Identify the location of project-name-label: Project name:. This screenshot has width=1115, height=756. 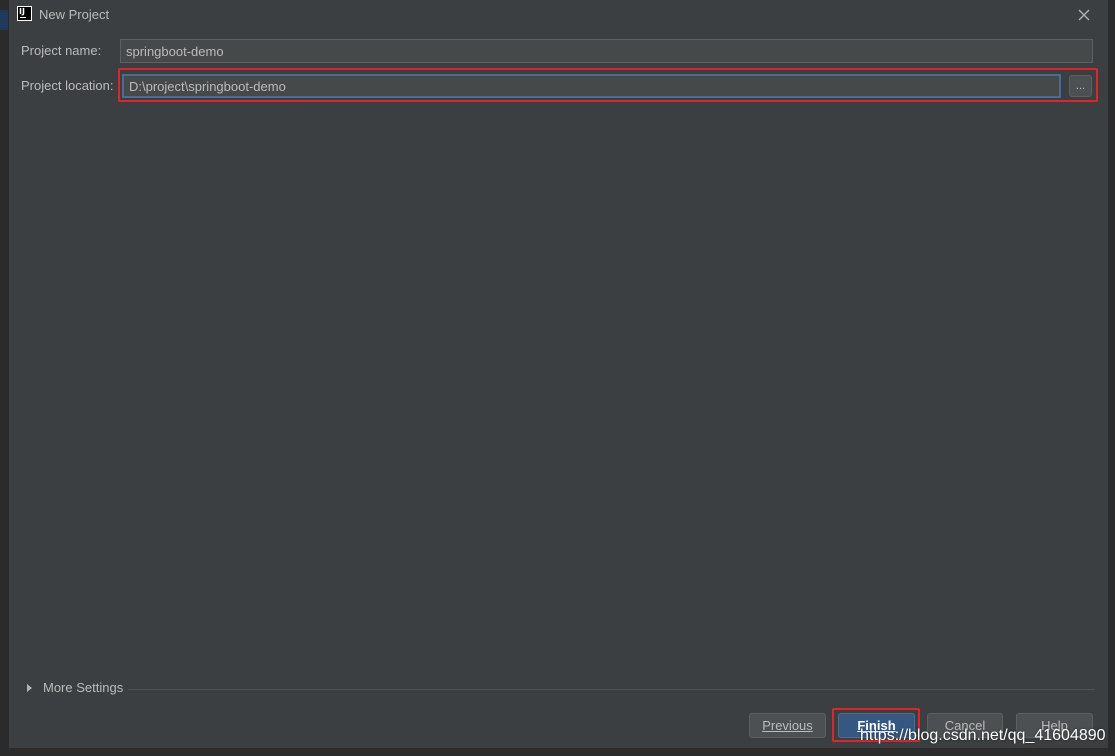
(61, 50).